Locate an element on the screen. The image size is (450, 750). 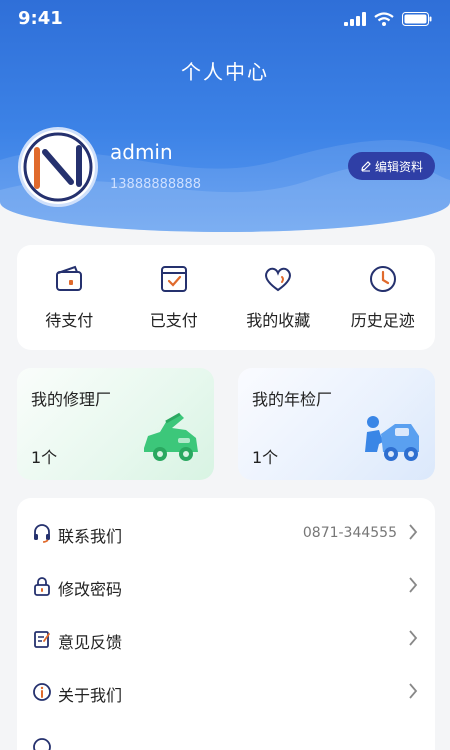
username: admin is located at coordinates (141, 152).